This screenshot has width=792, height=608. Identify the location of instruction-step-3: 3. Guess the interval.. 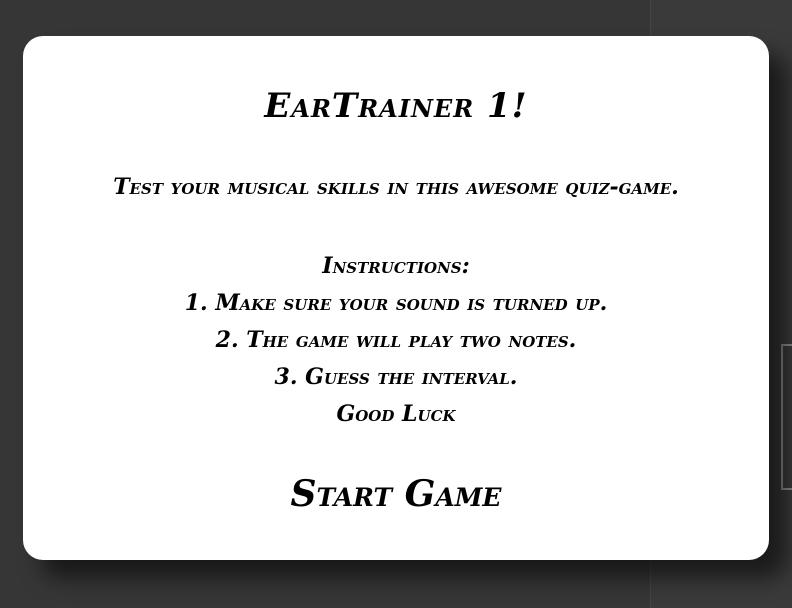
(396, 377).